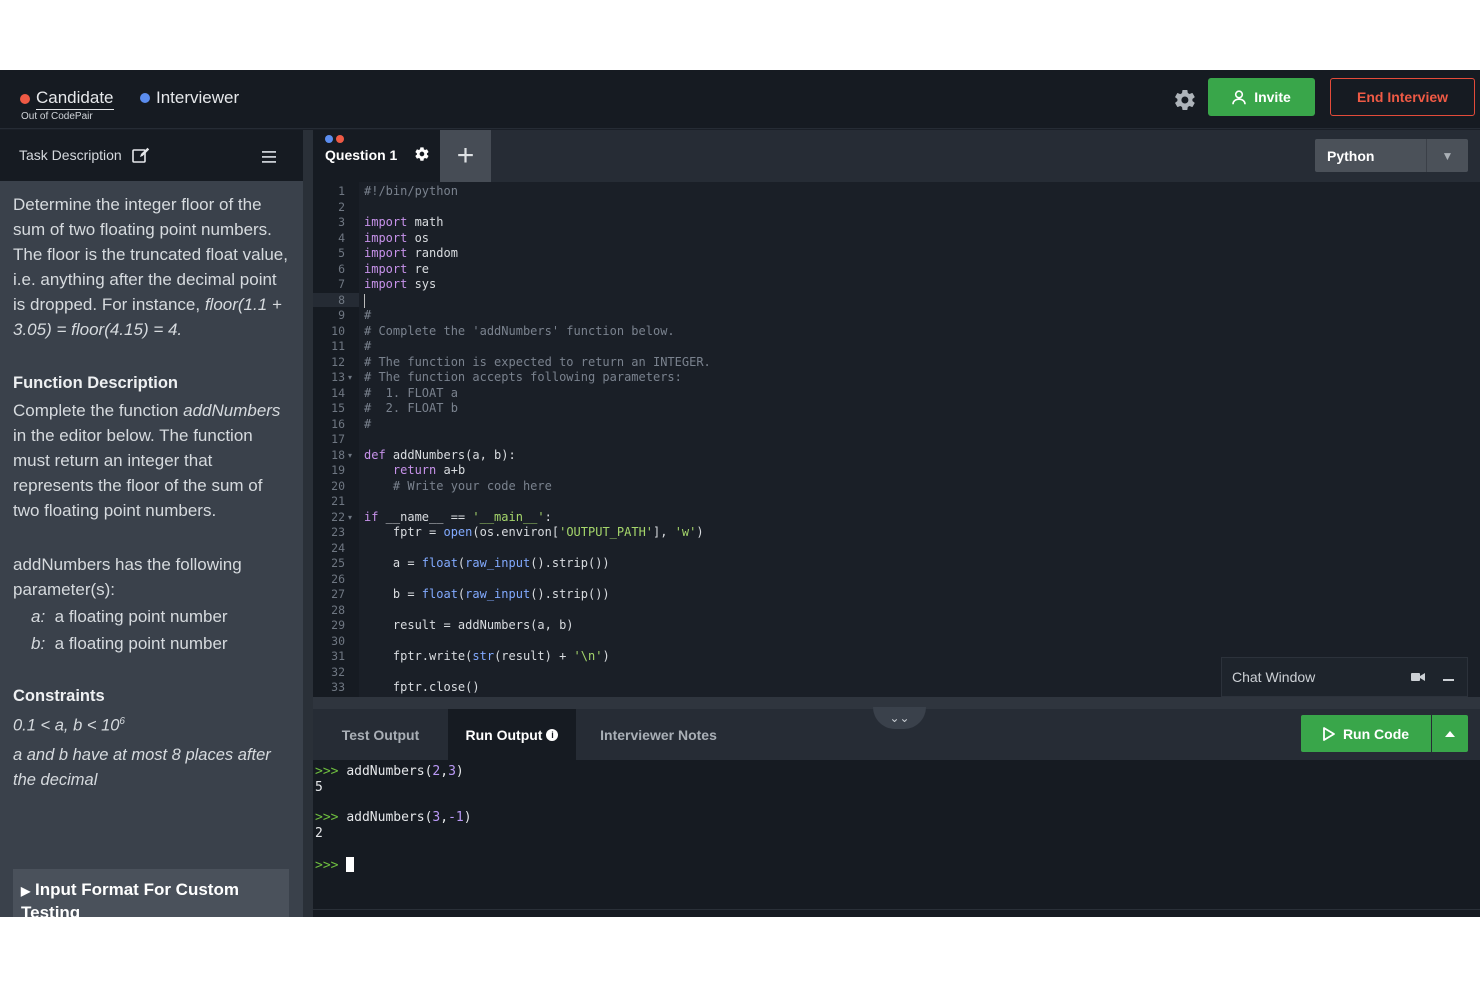 Image resolution: width=1480 pixels, height=987 pixels. I want to click on tab-question-1: Question 1, so click(376, 156).